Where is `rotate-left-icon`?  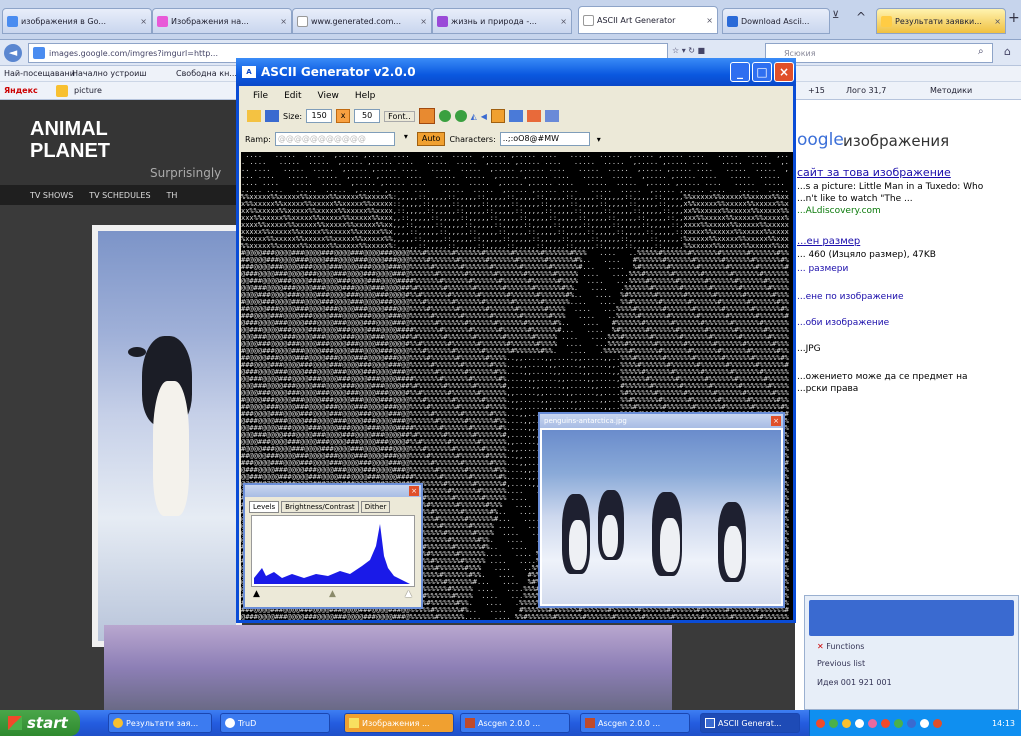 rotate-left-icon is located at coordinates (444, 116).